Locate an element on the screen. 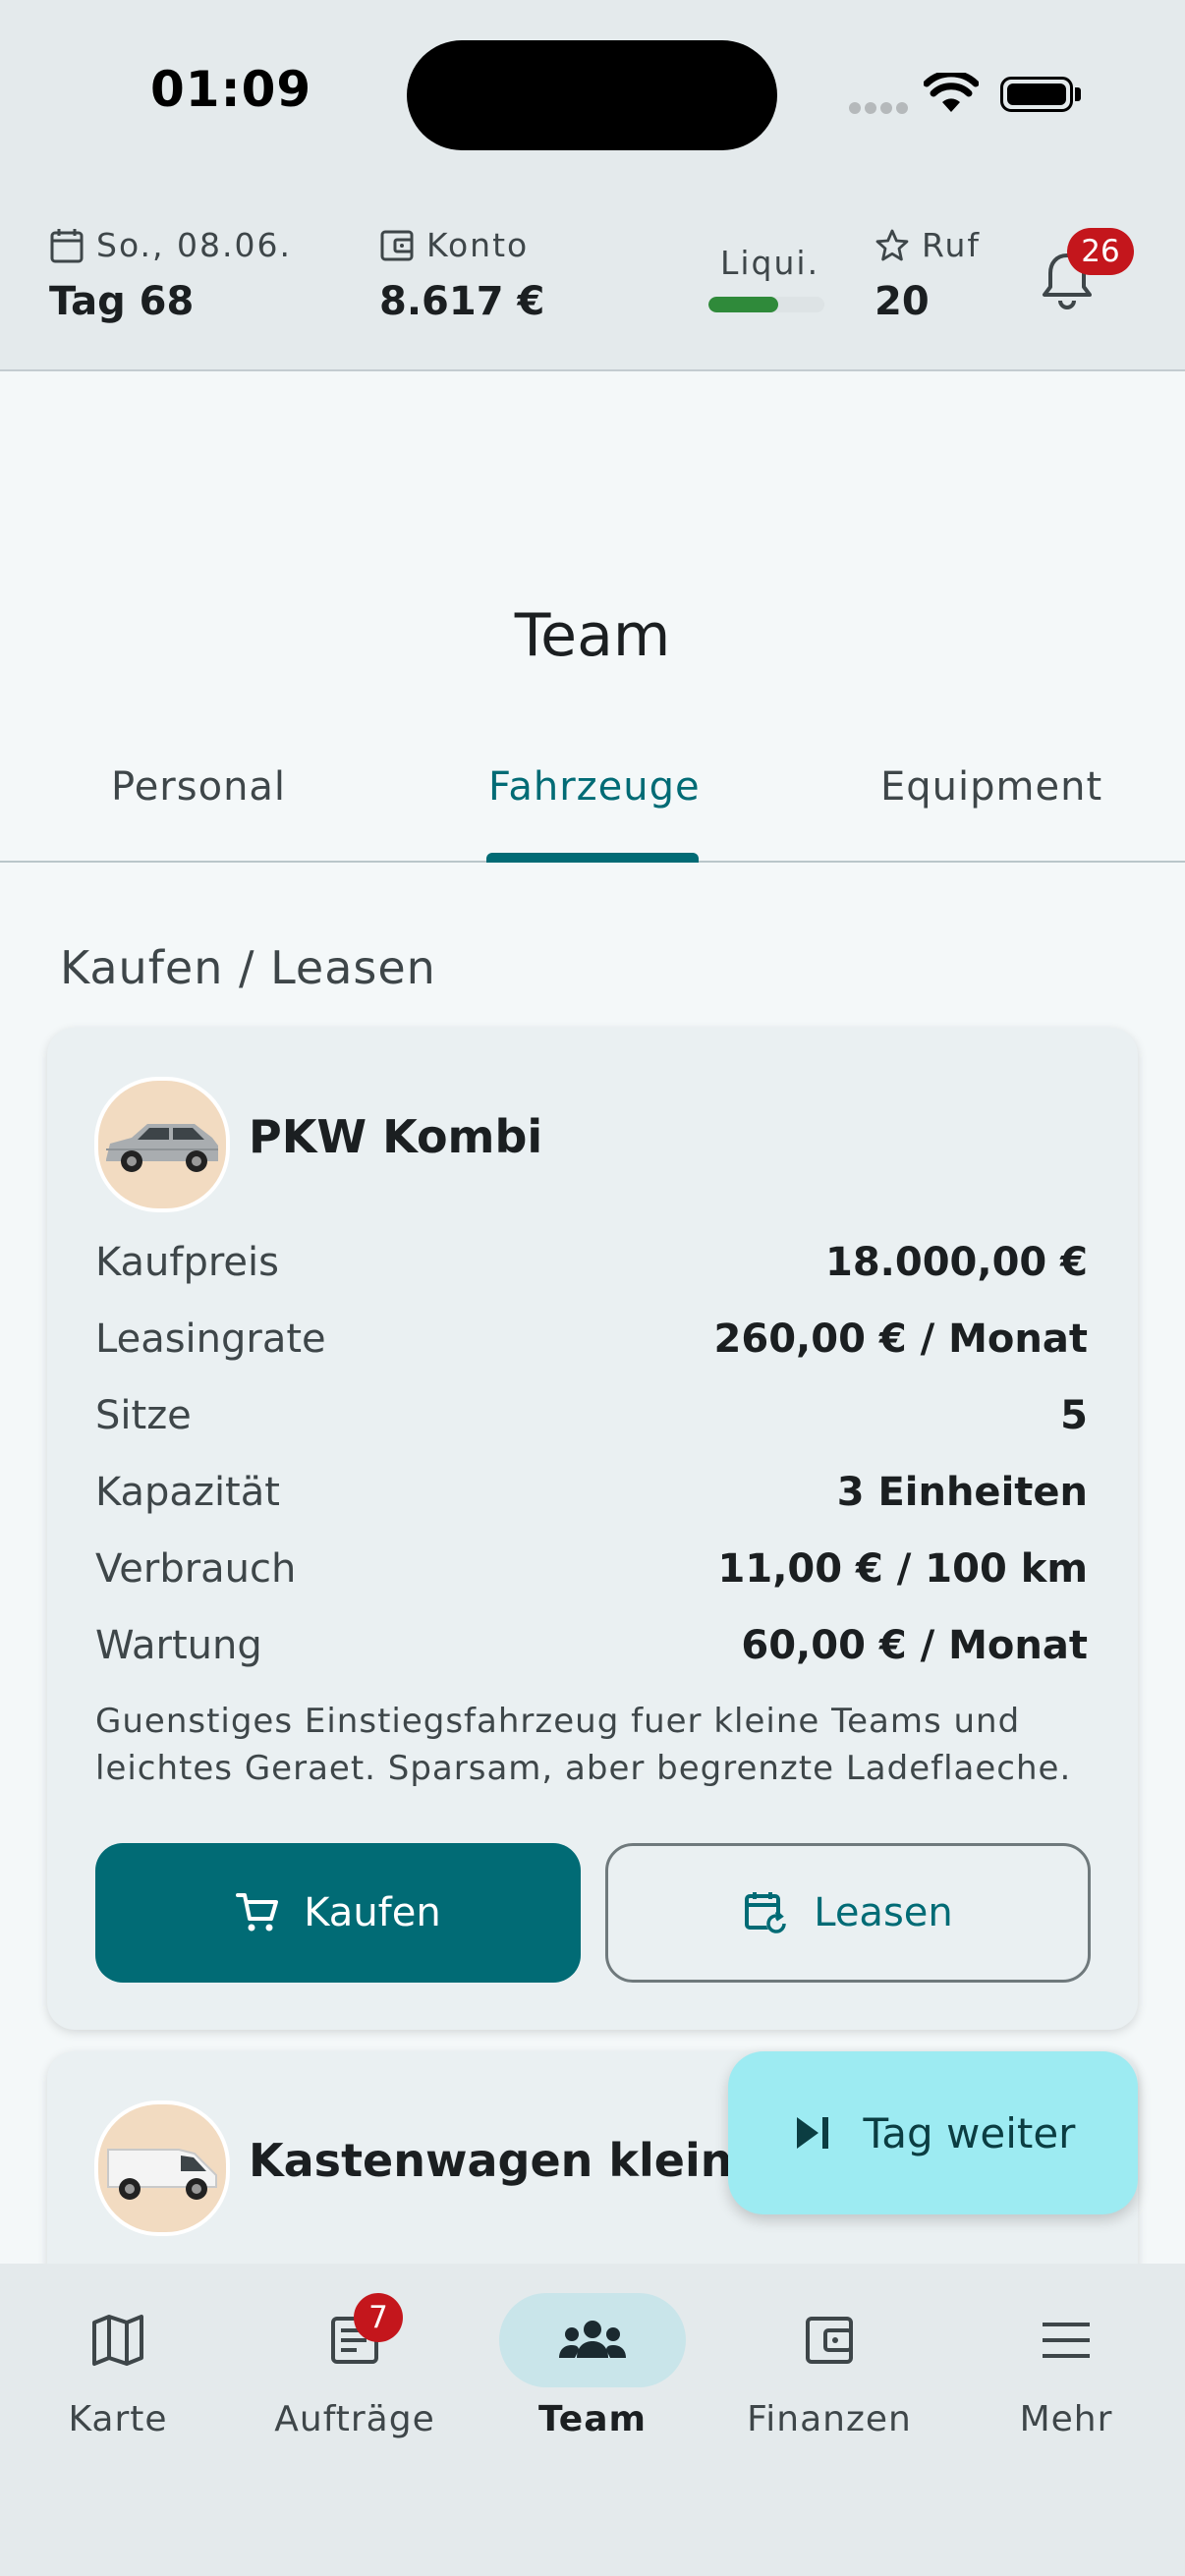  status-bar: 01:09 is located at coordinates (592, 98).